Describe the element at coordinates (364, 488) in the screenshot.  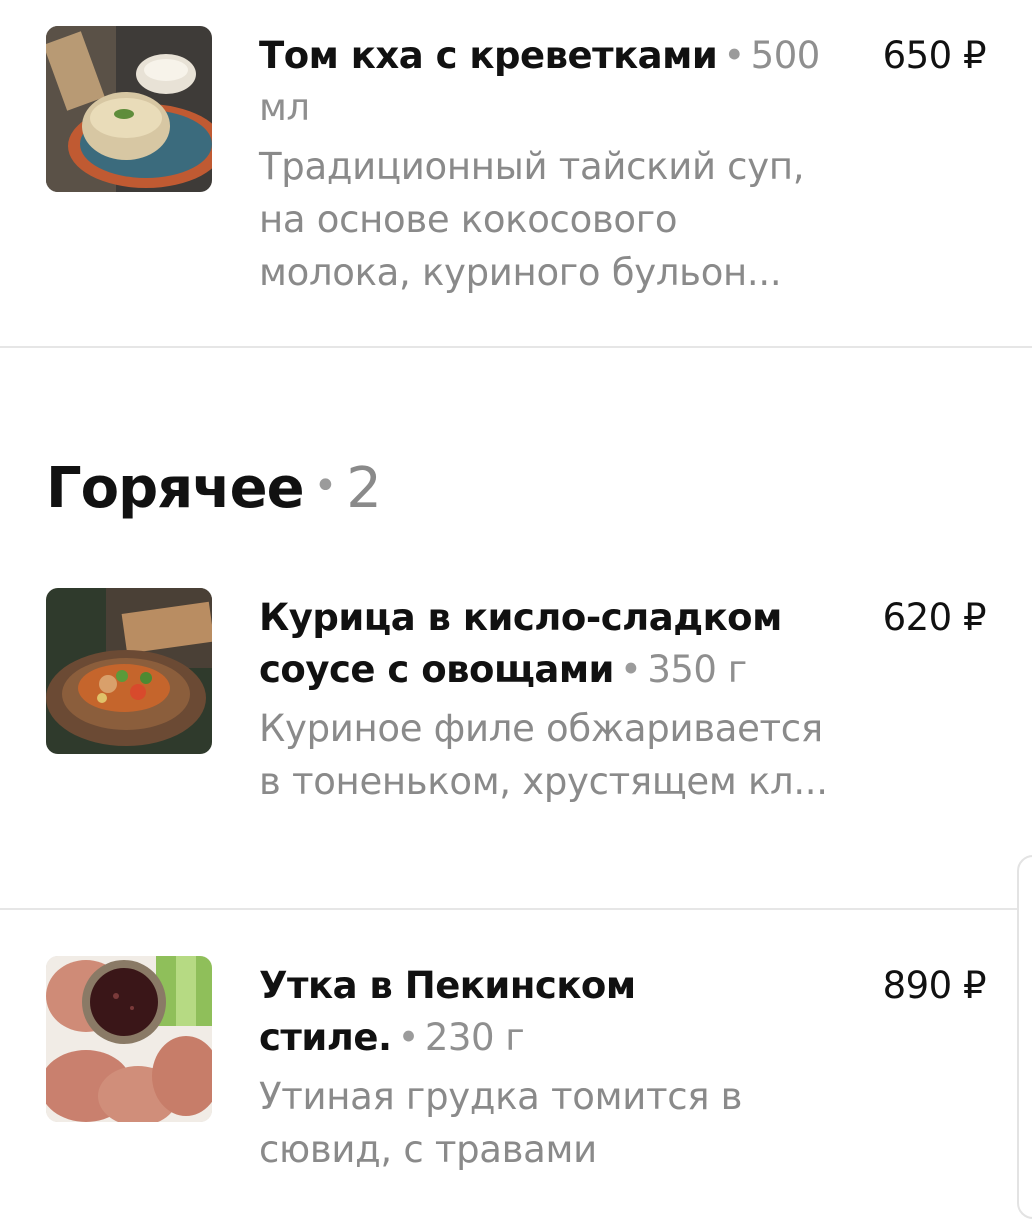
I see `section-count: 2` at that location.